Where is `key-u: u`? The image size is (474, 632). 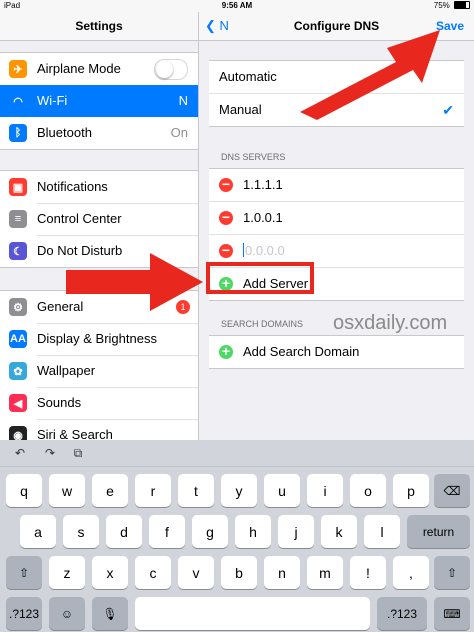 key-u: u is located at coordinates (282, 490).